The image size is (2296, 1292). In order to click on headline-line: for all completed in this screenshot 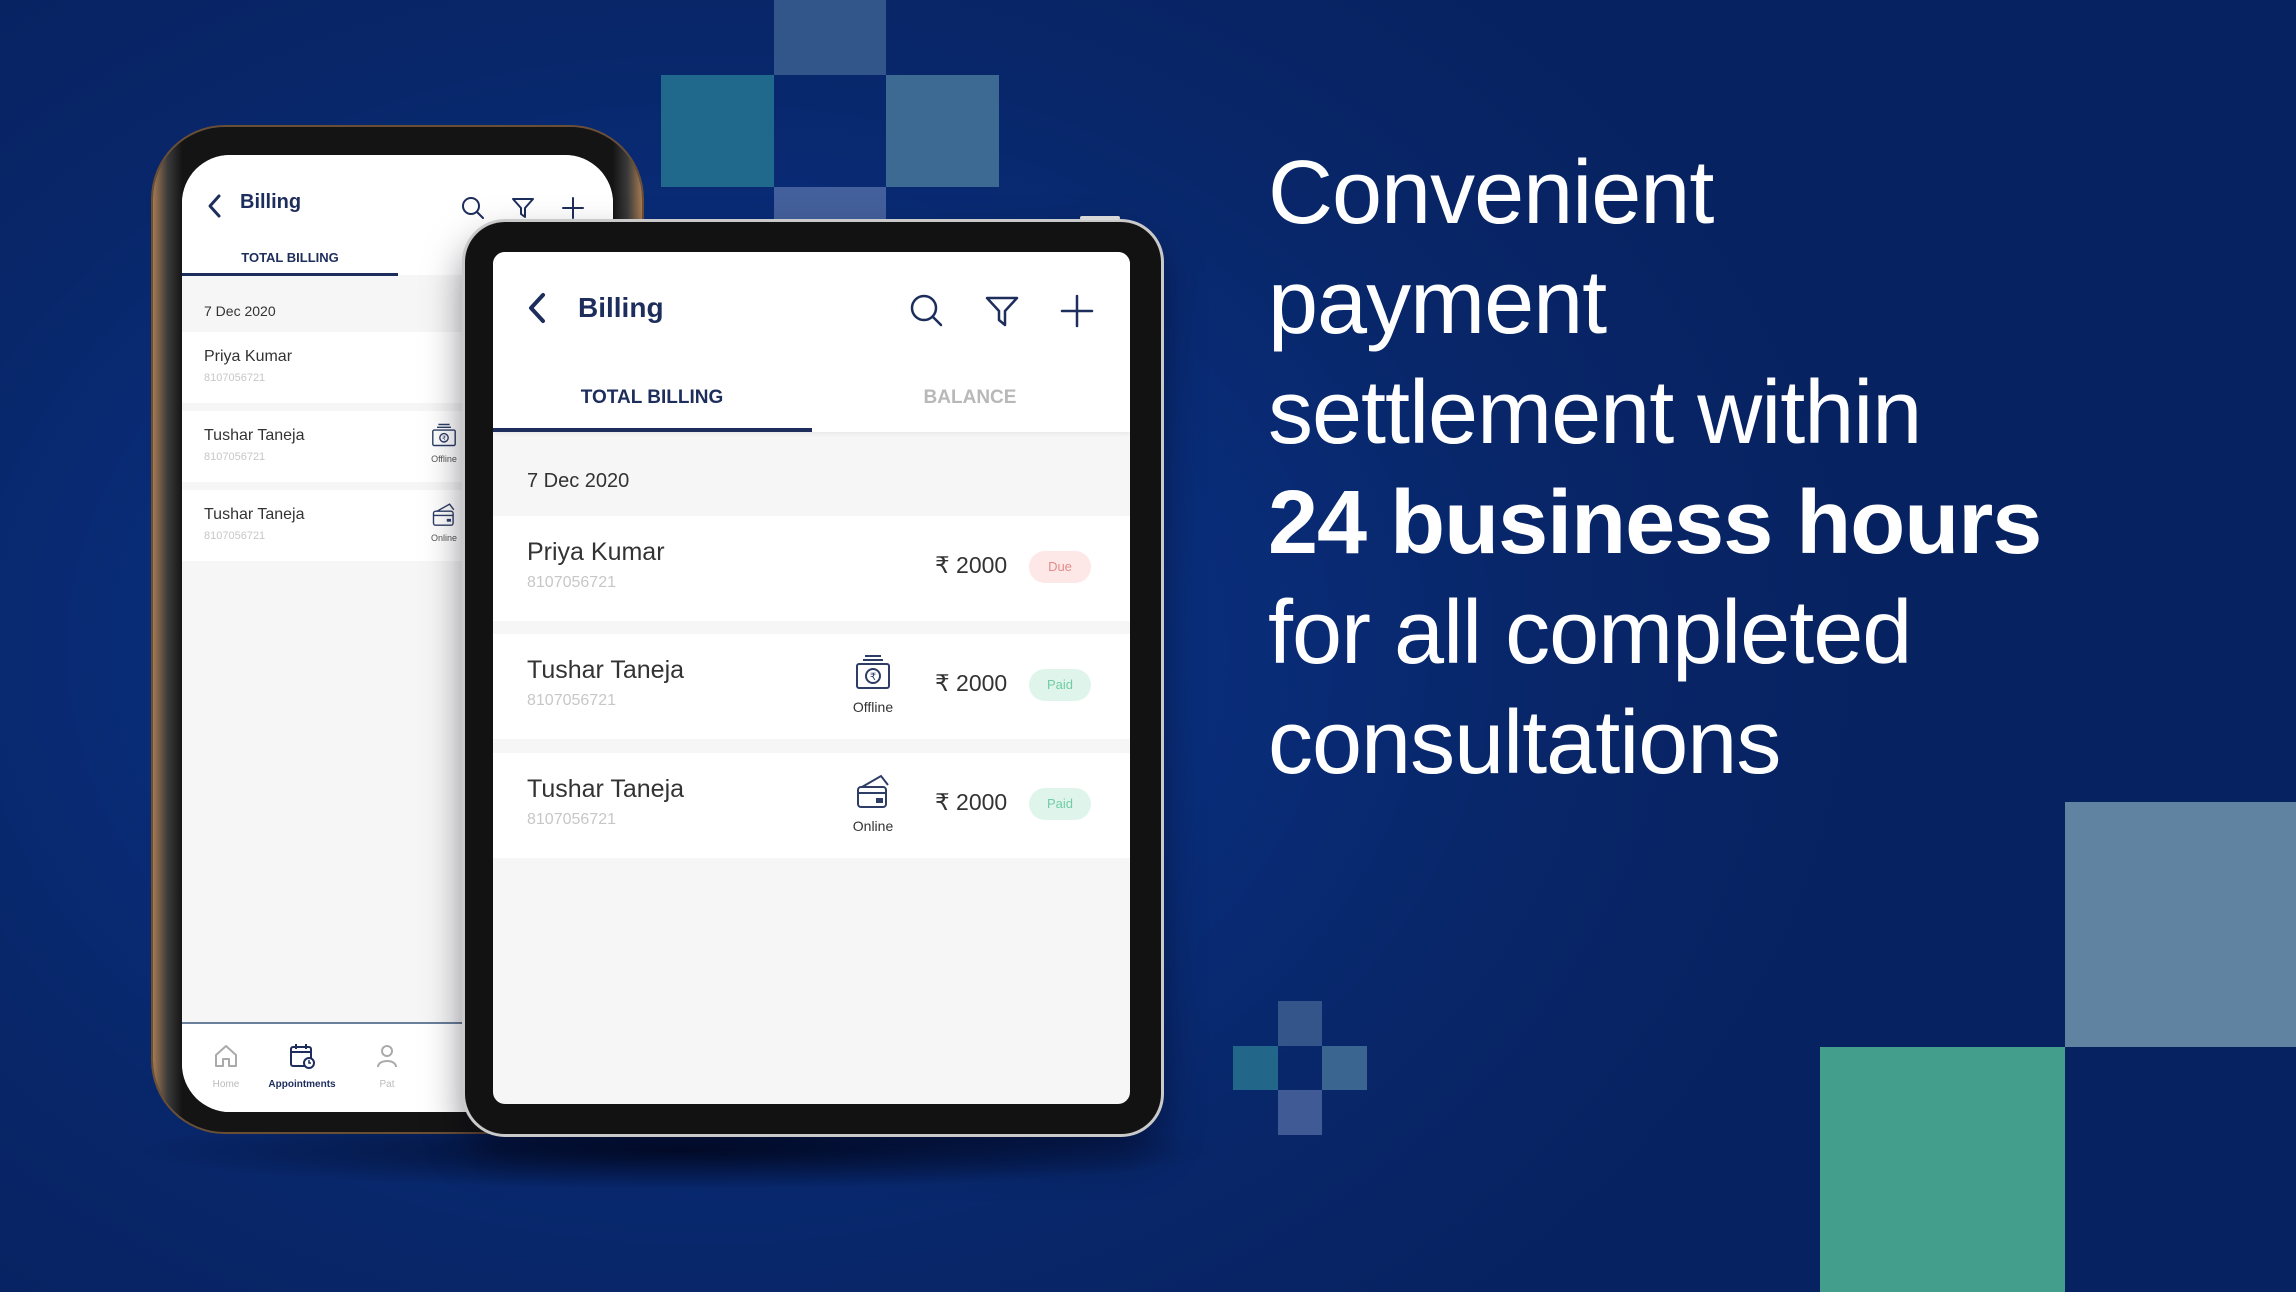, I will do `click(1590, 633)`.